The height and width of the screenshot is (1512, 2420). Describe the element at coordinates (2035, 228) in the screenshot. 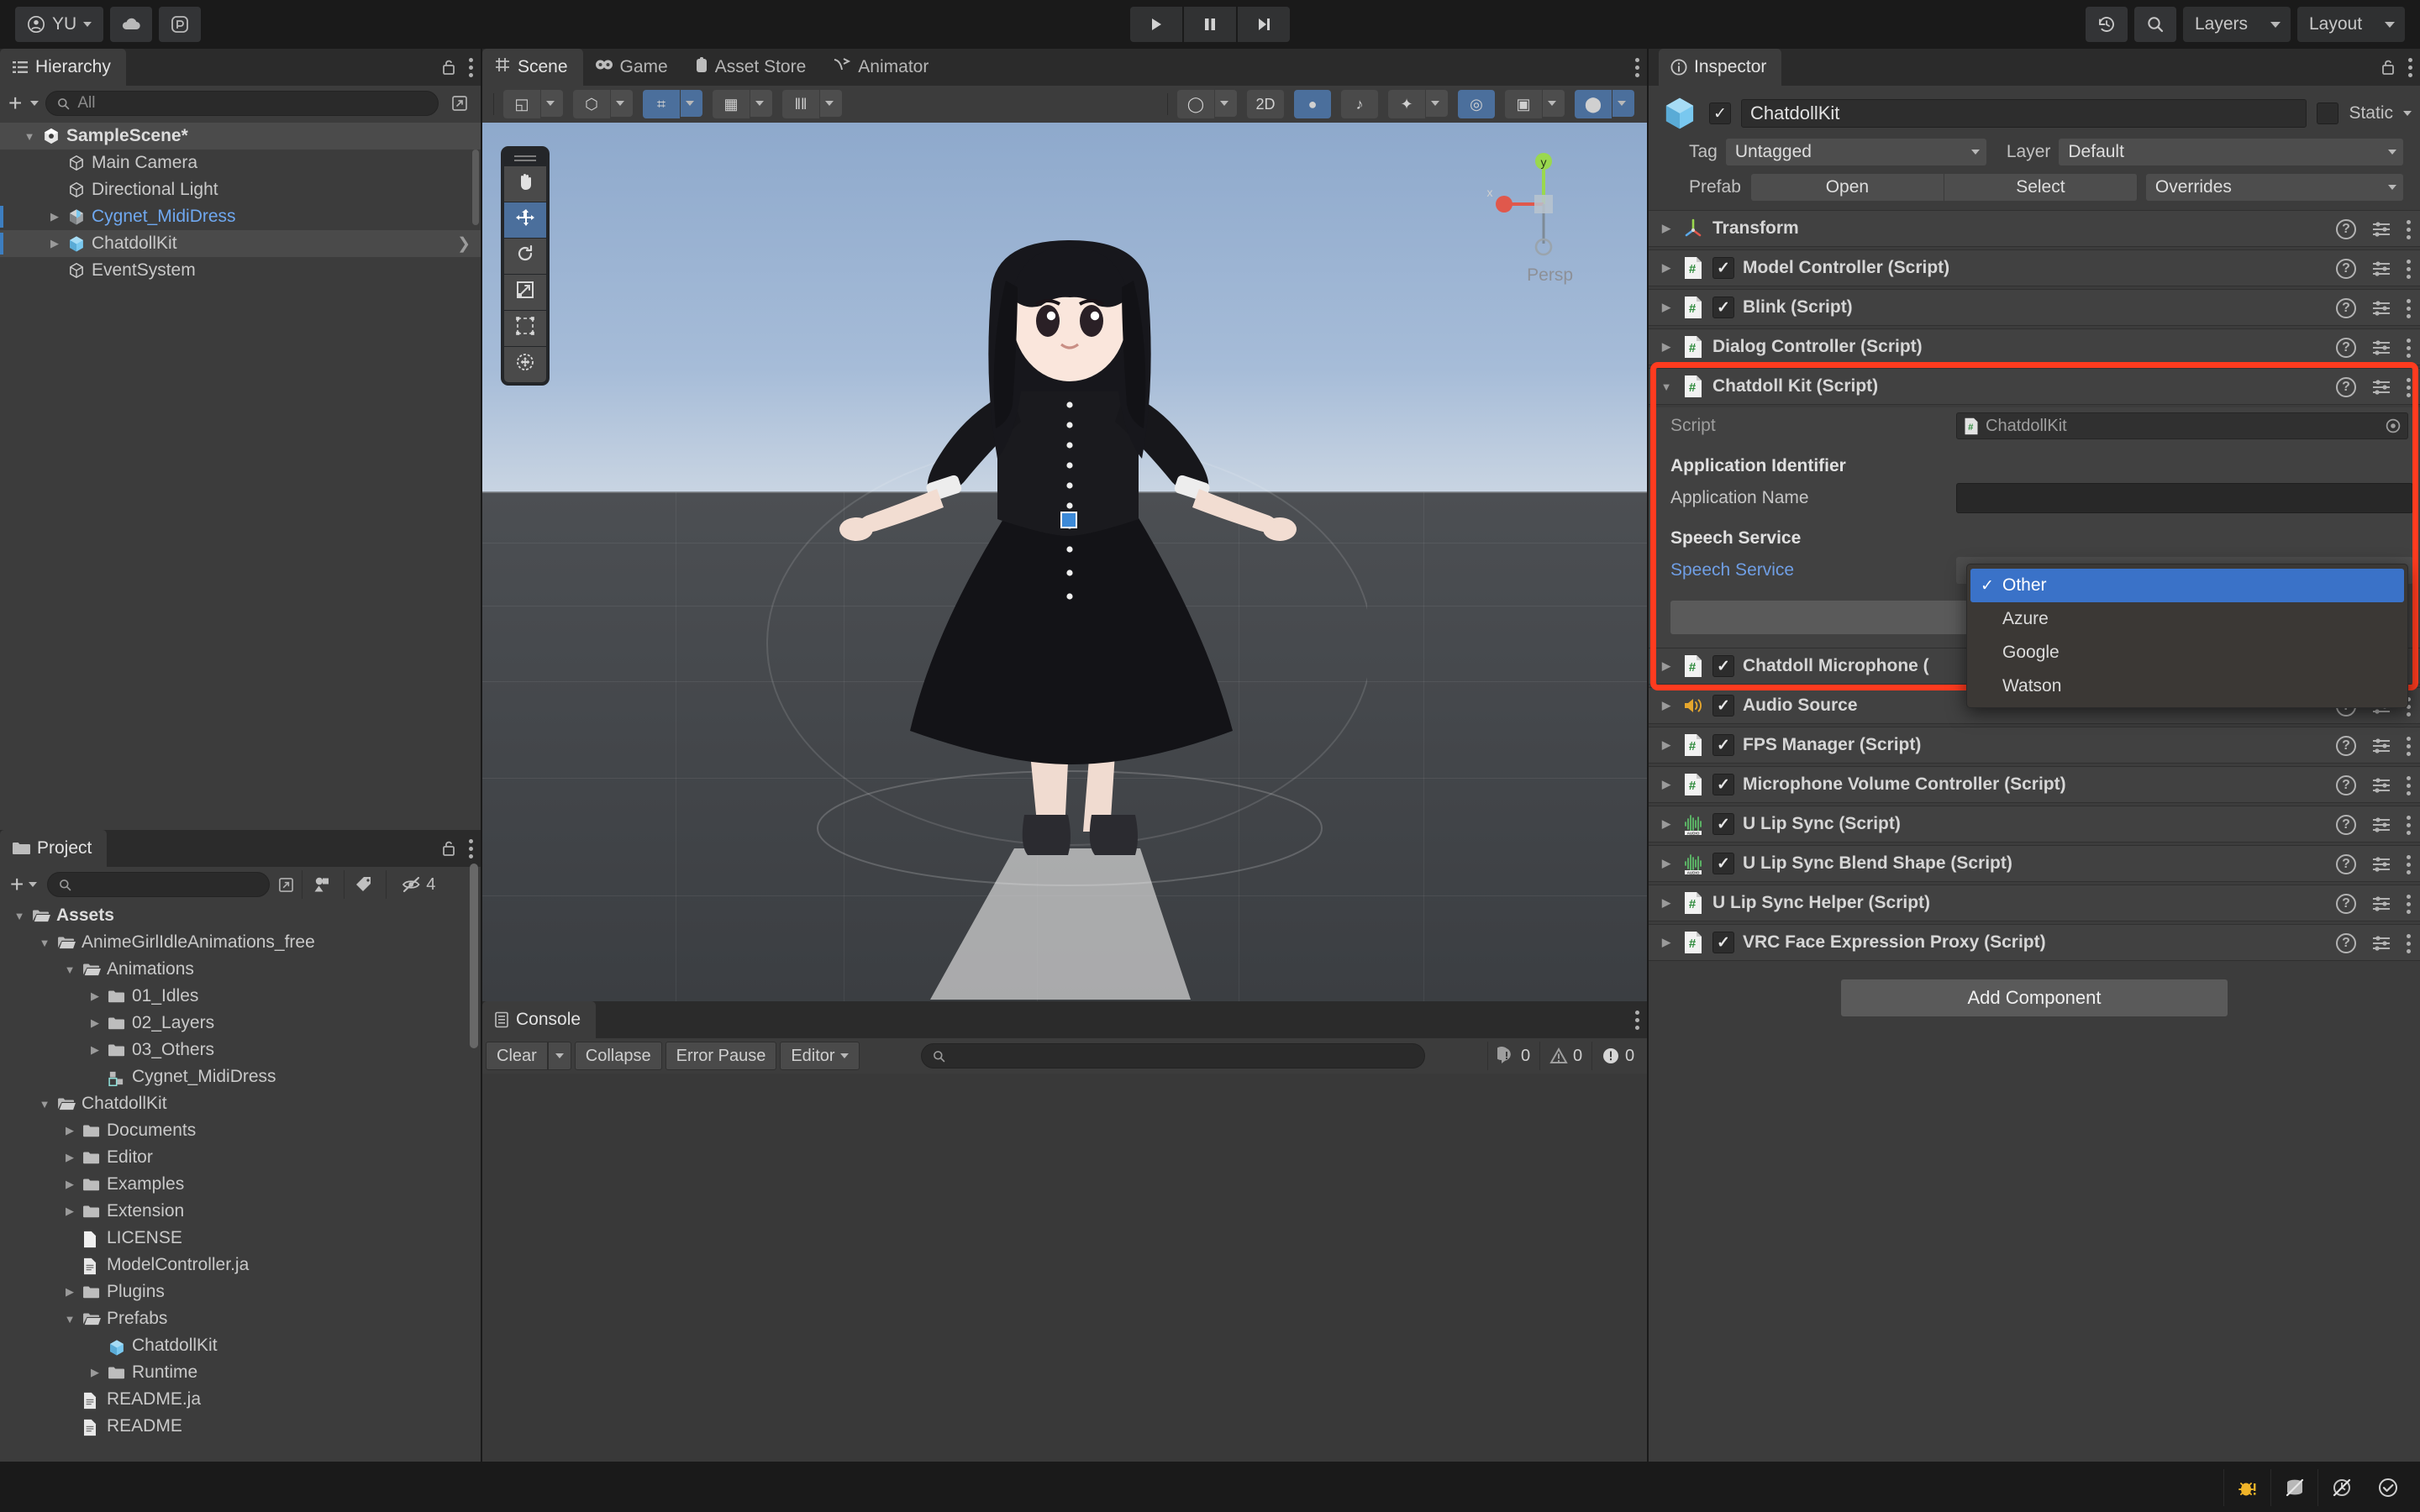

I see `component-transform: Transform?` at that location.